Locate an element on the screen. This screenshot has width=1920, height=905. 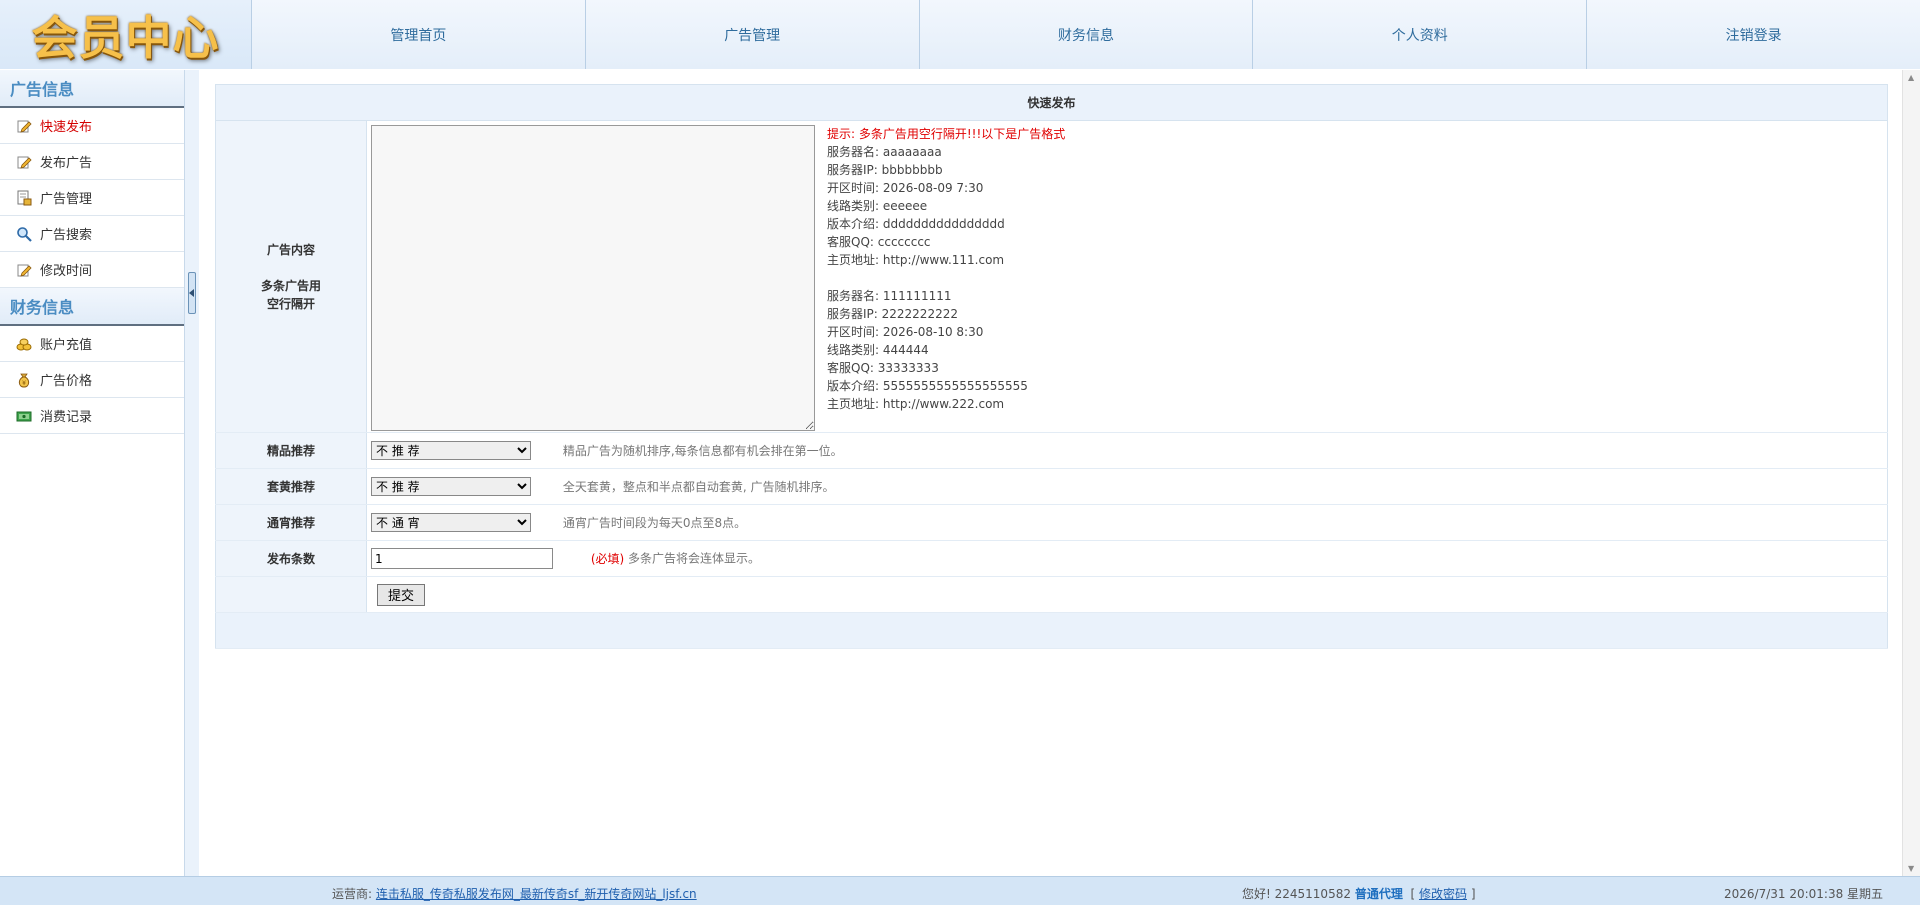
overnight-label: 通宵推荐 is located at coordinates (291, 522).